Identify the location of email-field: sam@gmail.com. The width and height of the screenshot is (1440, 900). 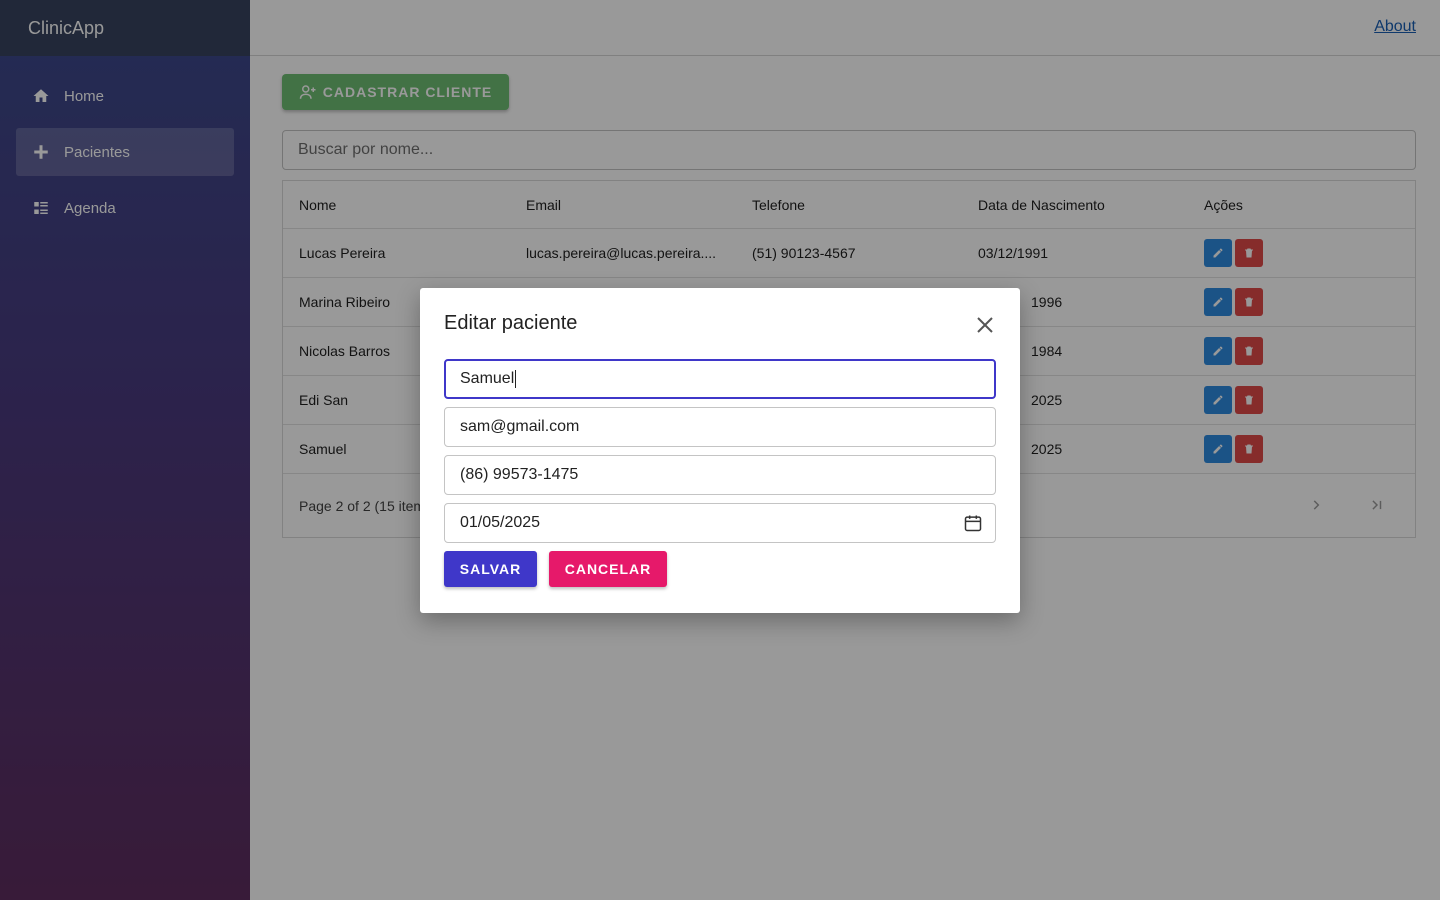
(720, 427).